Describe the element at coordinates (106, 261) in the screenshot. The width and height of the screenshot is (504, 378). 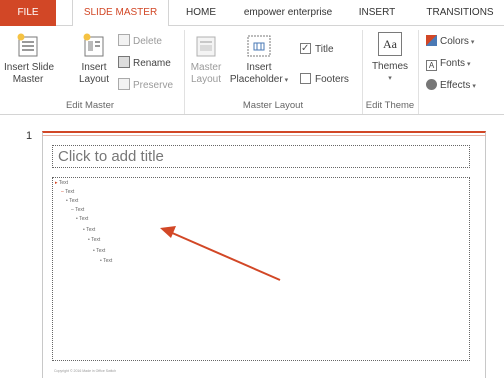
I see `text-level-9: • Text` at that location.